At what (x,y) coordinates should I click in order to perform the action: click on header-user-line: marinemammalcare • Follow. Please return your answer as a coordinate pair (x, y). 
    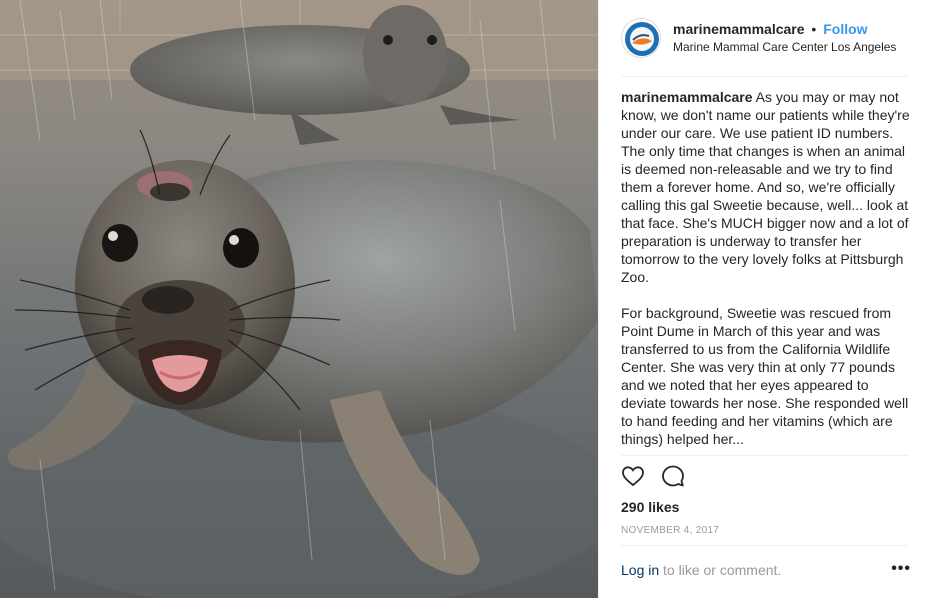
    Looking at the image, I should click on (784, 29).